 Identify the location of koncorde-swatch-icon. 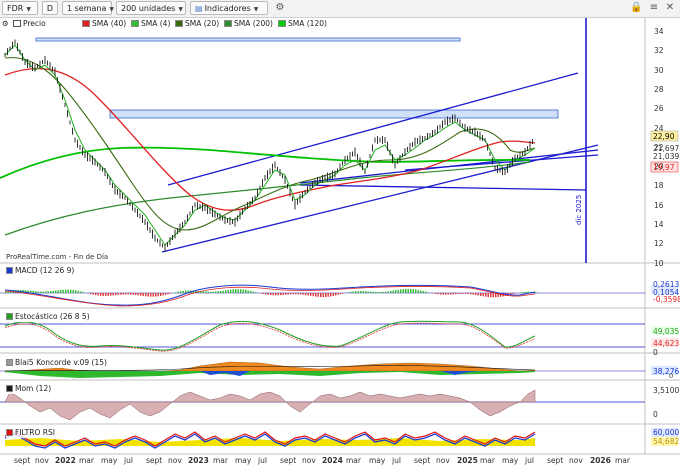
(9, 362).